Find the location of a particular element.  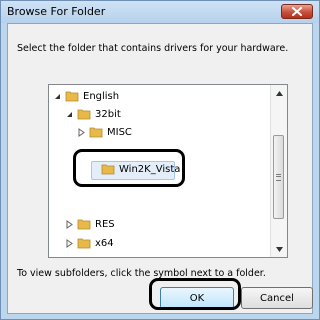

close-icon is located at coordinates (297, 11).